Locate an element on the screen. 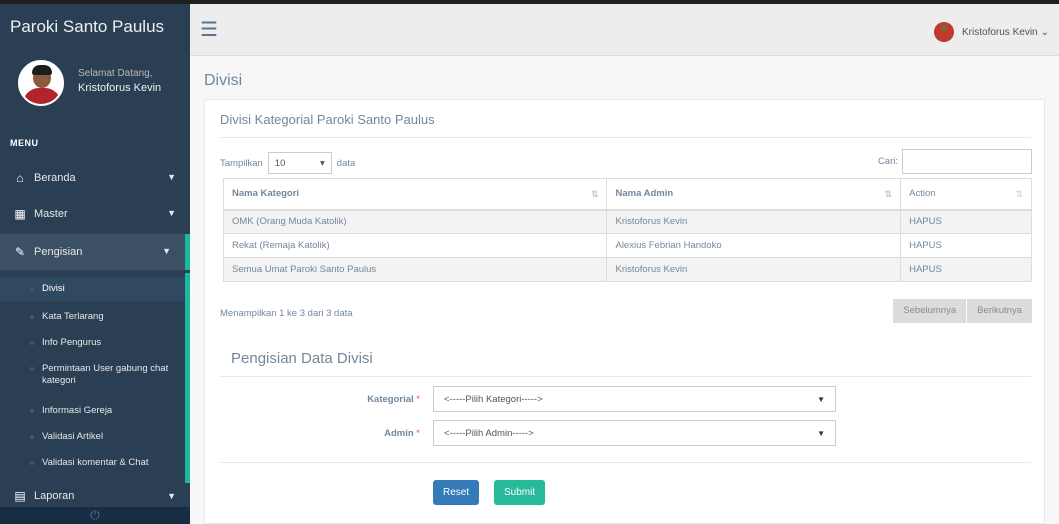  brand-title: Paroki Santo Paulus is located at coordinates (95, 25).